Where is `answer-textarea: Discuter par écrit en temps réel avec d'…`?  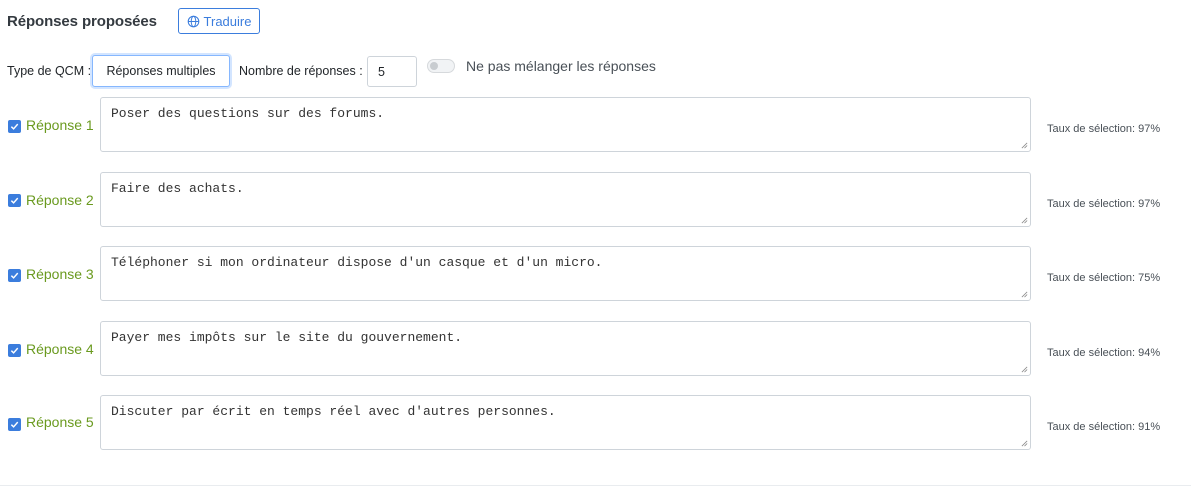
answer-textarea: Discuter par écrit en temps réel avec d'… is located at coordinates (565, 422).